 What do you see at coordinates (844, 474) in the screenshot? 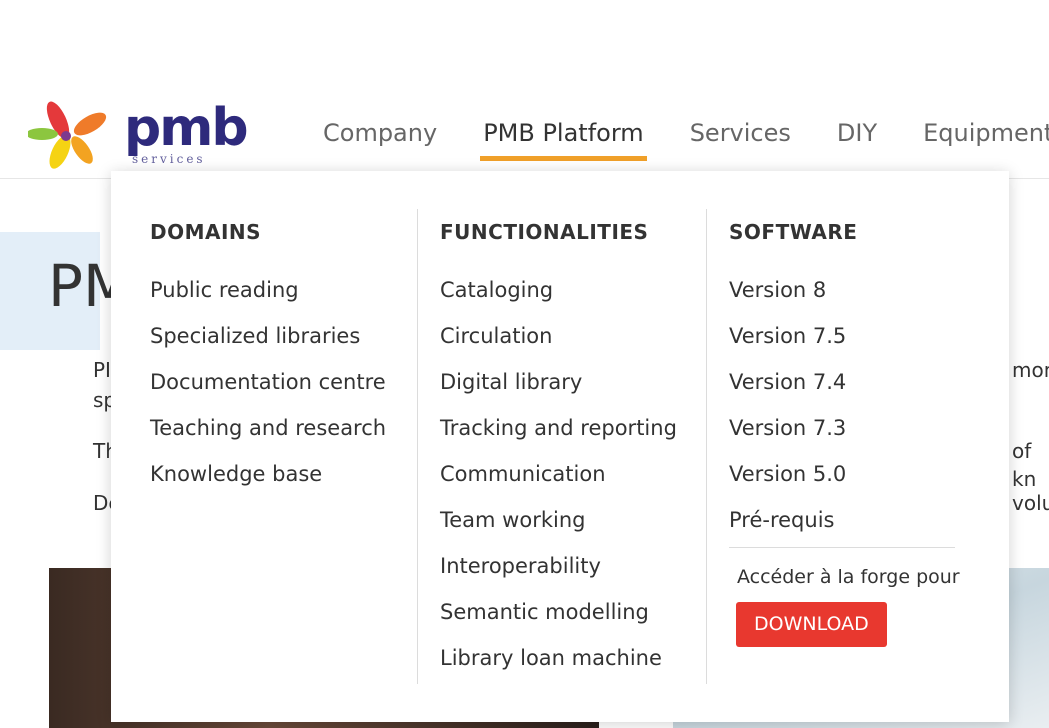
I see `link-version-5-0: Version 5.0` at bounding box center [844, 474].